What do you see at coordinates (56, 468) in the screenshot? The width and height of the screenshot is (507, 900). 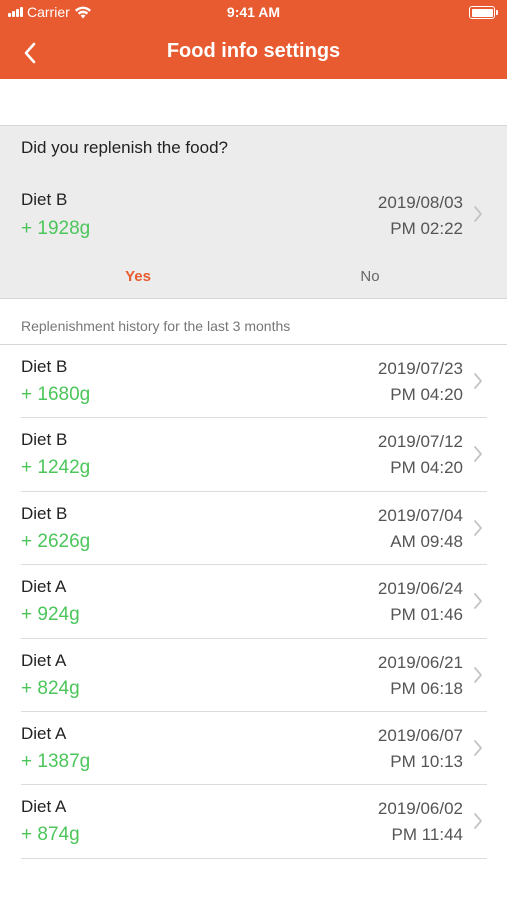 I see `entry-amount: + 1242g` at bounding box center [56, 468].